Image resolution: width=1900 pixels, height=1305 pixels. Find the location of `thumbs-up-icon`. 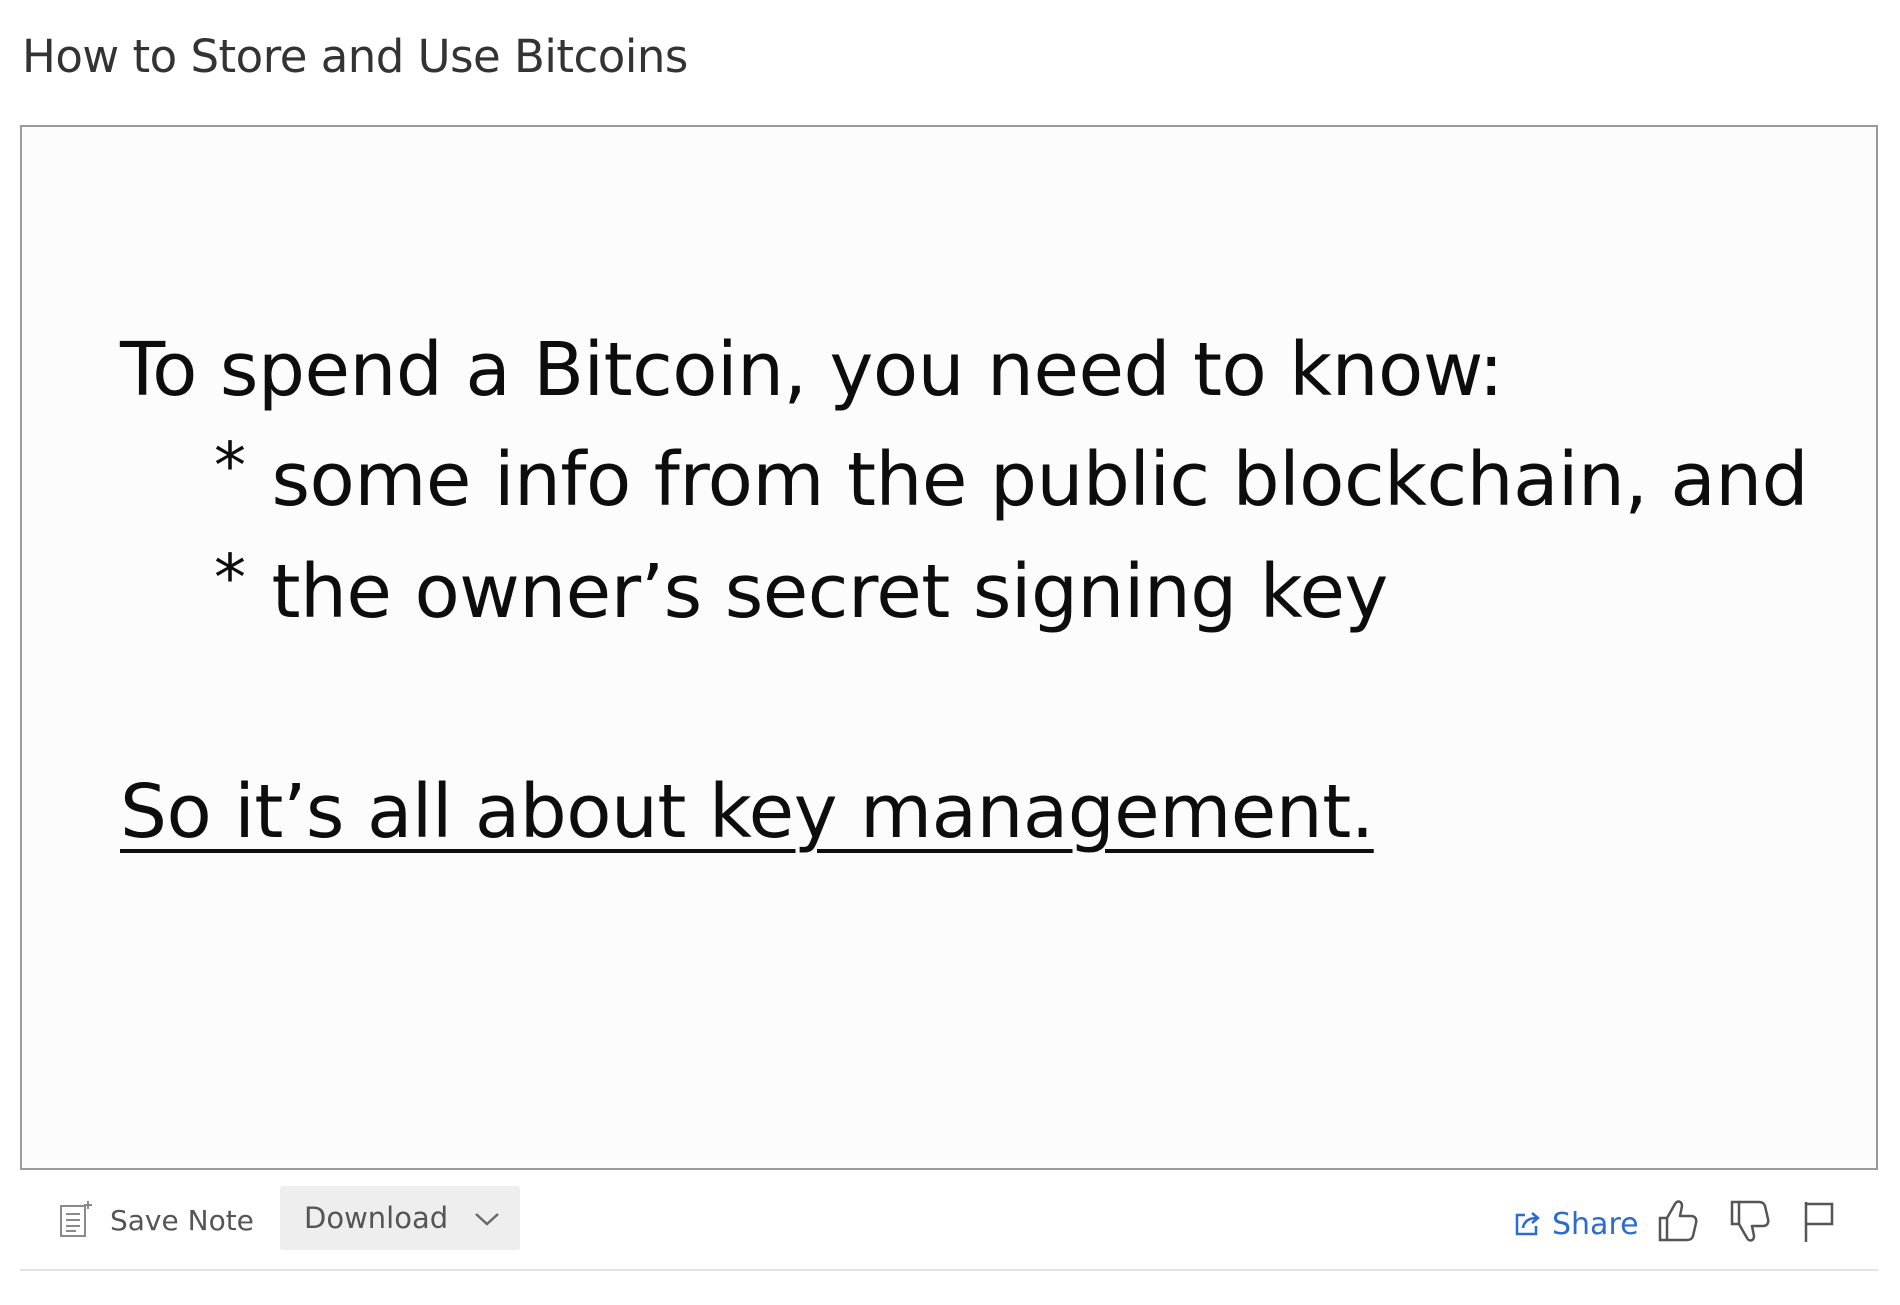

thumbs-up-icon is located at coordinates (1678, 1221).